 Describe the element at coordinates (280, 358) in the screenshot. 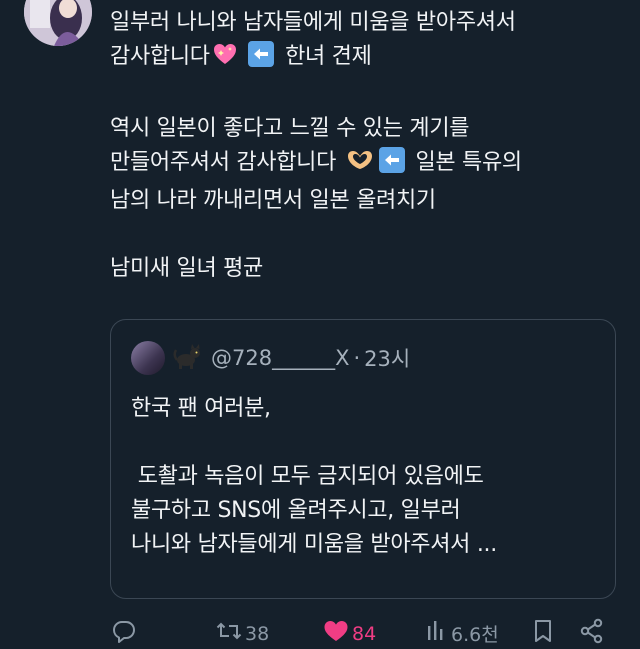

I see `quoted-author-handle: @728______X` at that location.